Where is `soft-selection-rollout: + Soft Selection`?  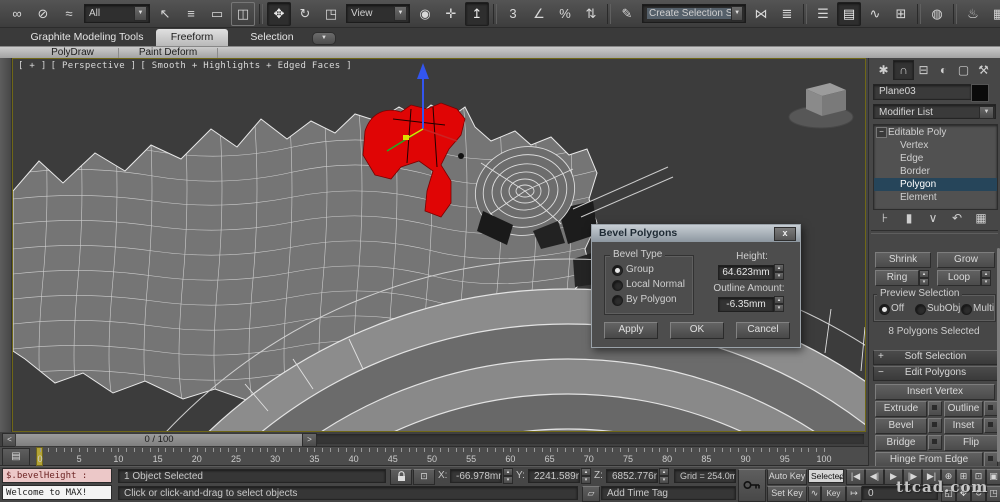
soft-selection-rollout: + Soft Selection is located at coordinates (935, 357).